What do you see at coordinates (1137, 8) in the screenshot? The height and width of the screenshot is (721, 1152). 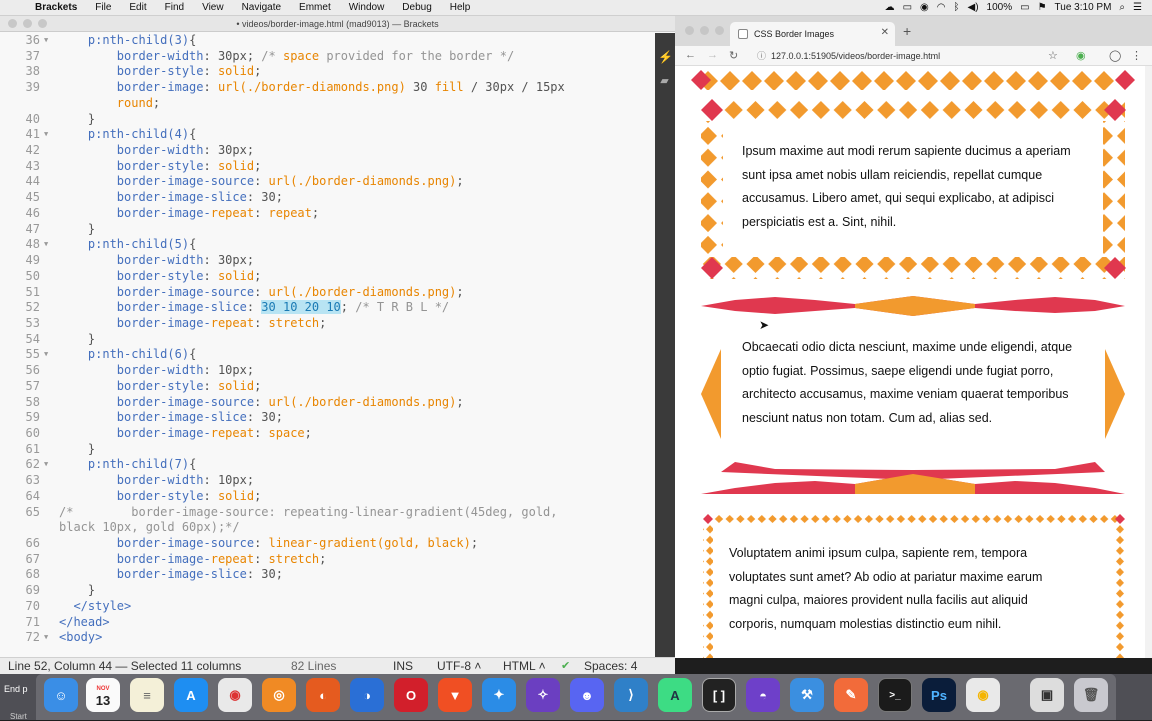 I see `notification-icon: ☰` at bounding box center [1137, 8].